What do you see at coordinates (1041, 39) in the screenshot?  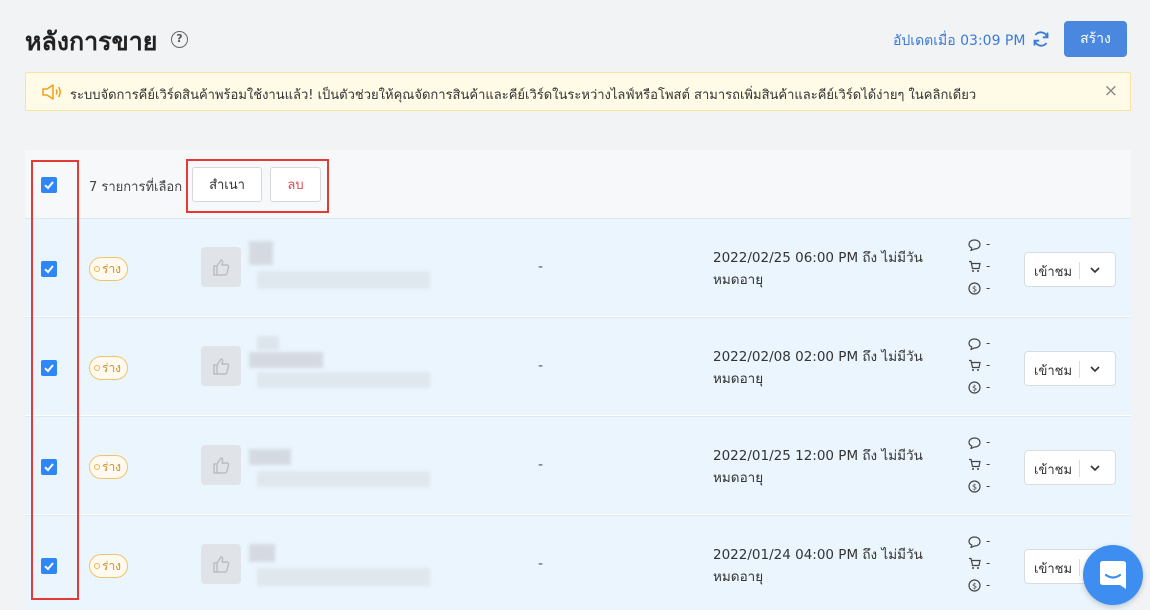 I see `refresh-icon` at bounding box center [1041, 39].